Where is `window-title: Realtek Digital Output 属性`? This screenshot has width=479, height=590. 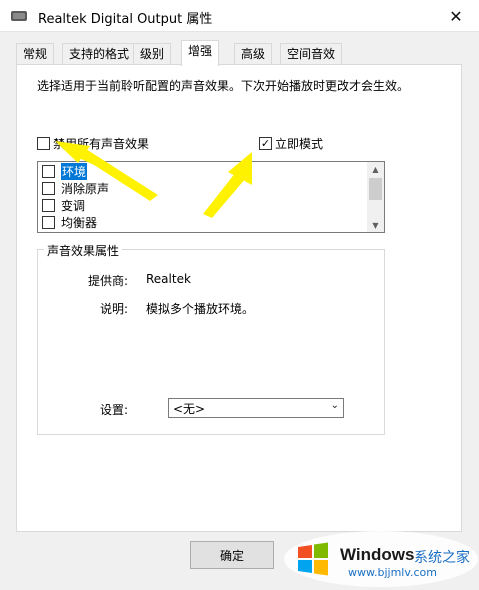 window-title: Realtek Digital Output 属性 is located at coordinates (125, 19).